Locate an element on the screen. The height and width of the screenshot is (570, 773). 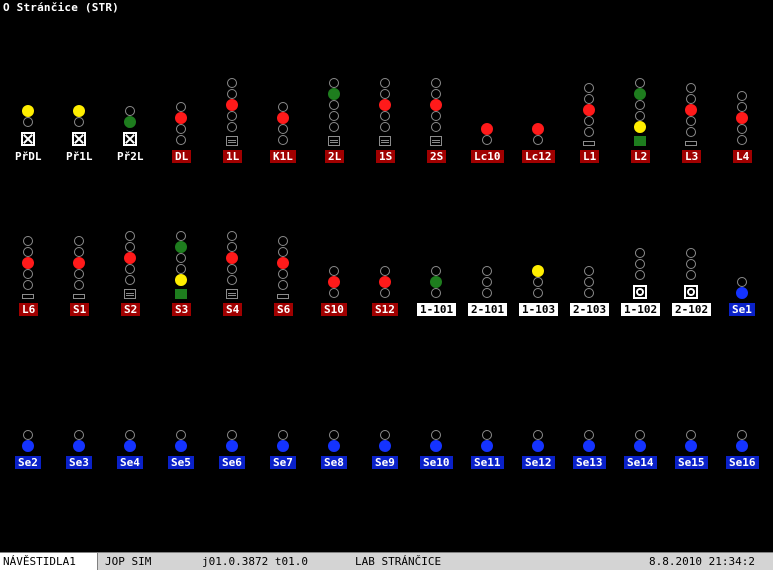
signal-label-2-103: 2-103 is located at coordinates (590, 309).